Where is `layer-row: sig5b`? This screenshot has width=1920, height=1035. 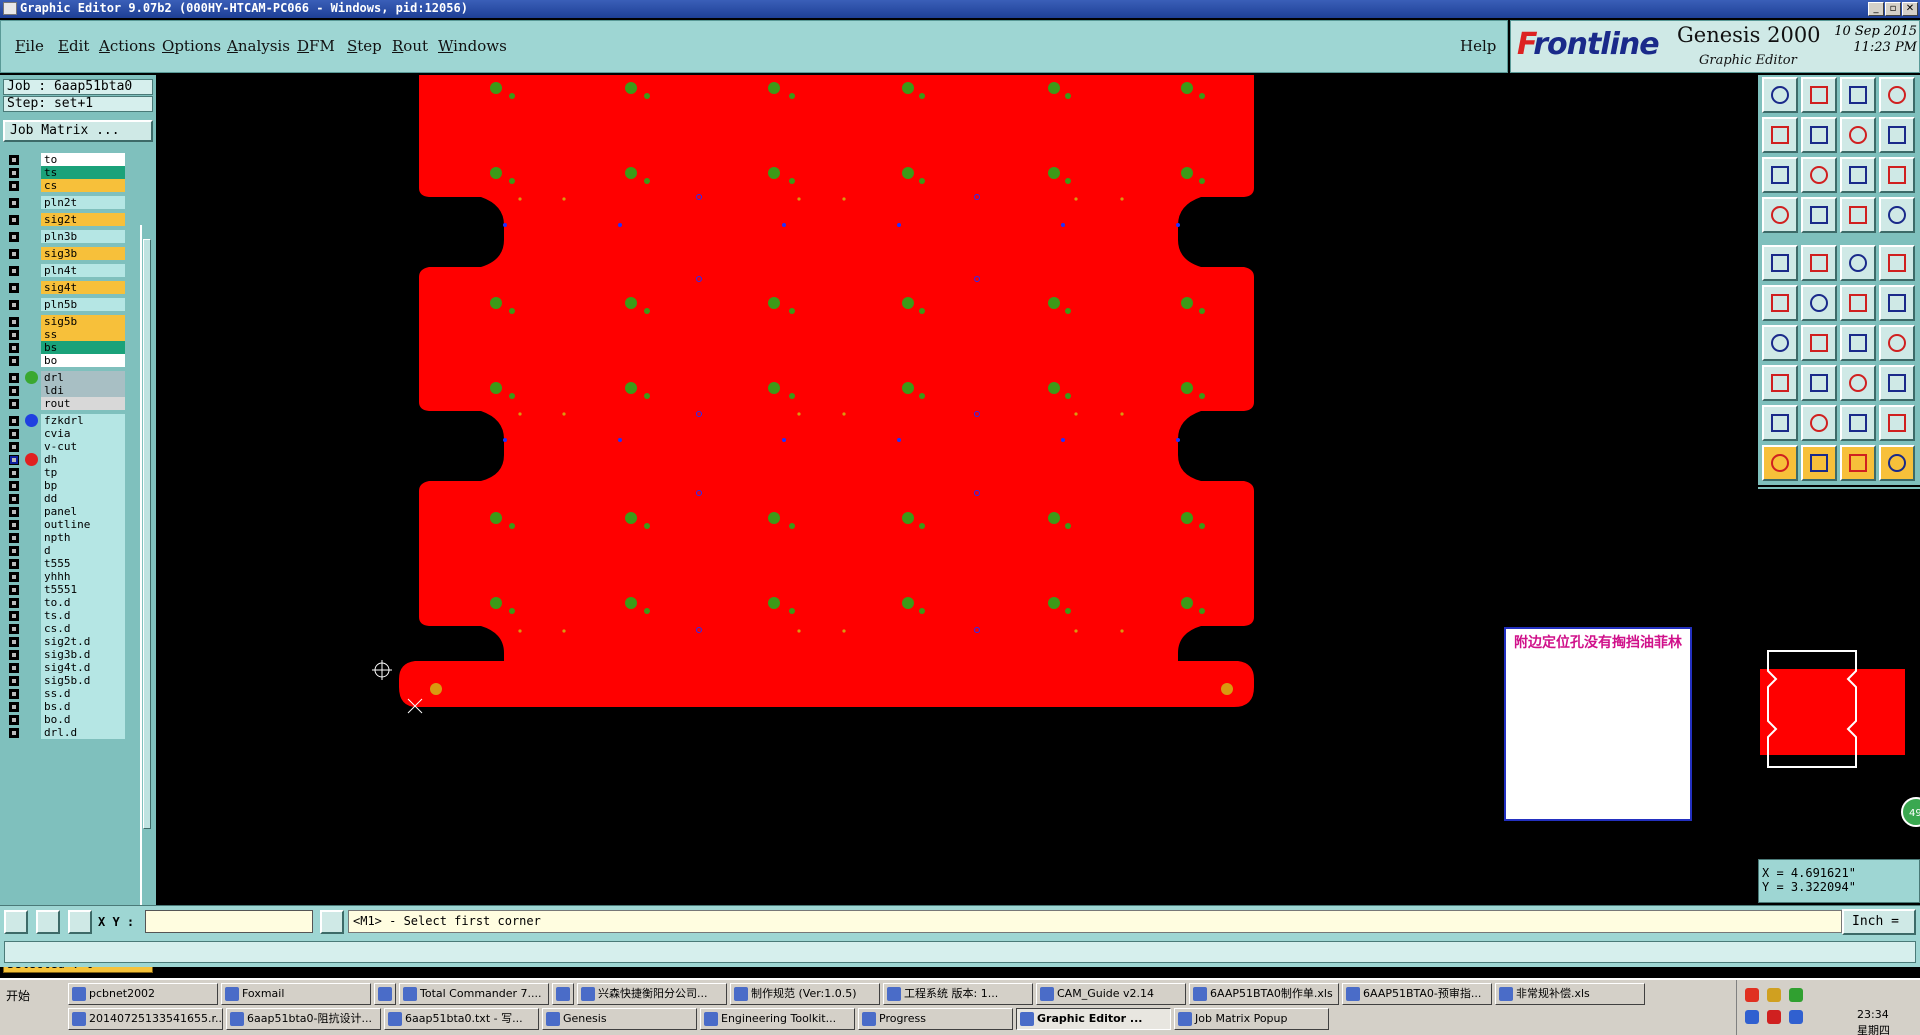 layer-row: sig5b is located at coordinates (71, 321).